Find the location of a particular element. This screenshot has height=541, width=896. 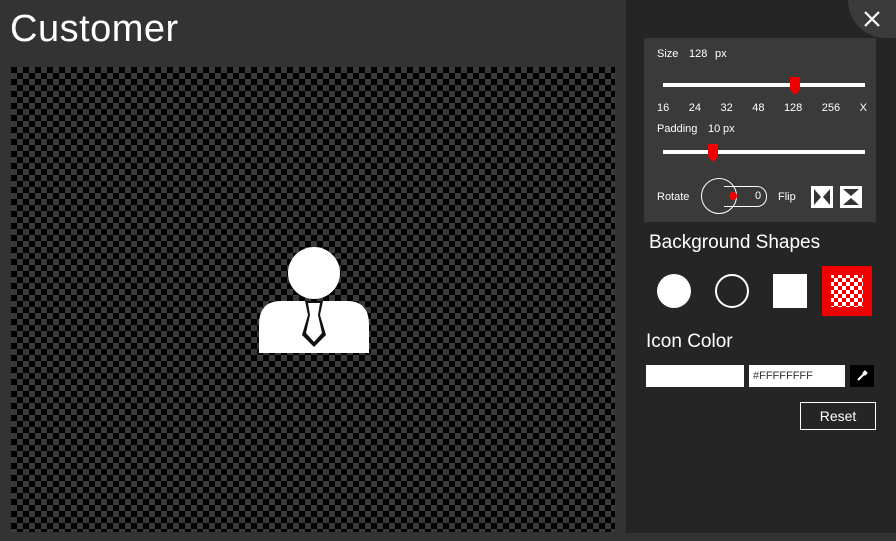

page-title: Customer is located at coordinates (94, 29).